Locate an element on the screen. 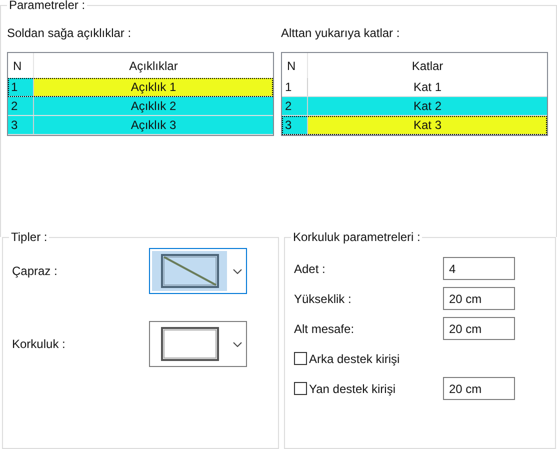  group-title: Tipler : is located at coordinates (29, 237).